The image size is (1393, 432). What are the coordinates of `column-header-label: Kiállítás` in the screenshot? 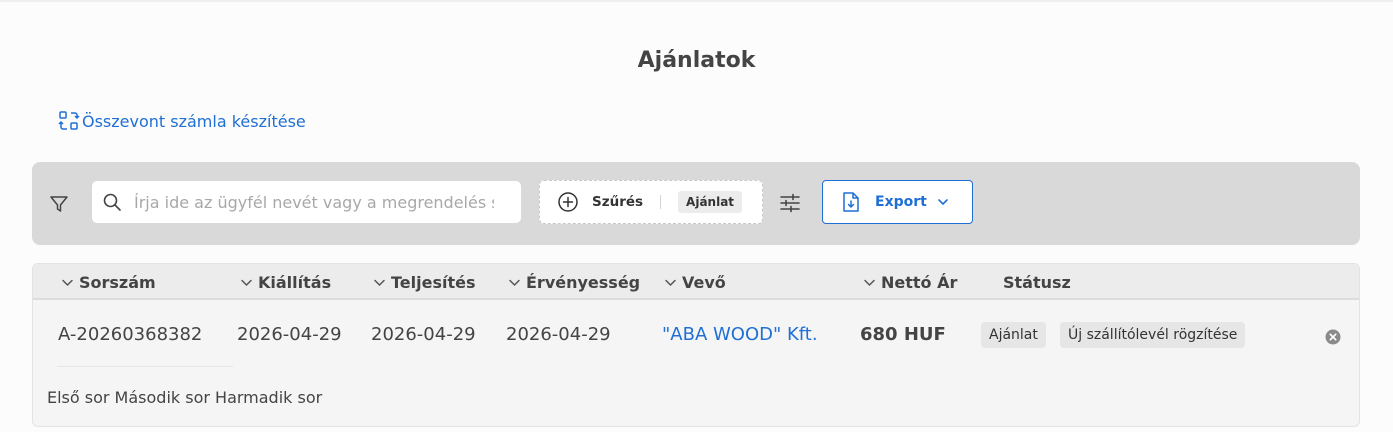 It's located at (295, 282).